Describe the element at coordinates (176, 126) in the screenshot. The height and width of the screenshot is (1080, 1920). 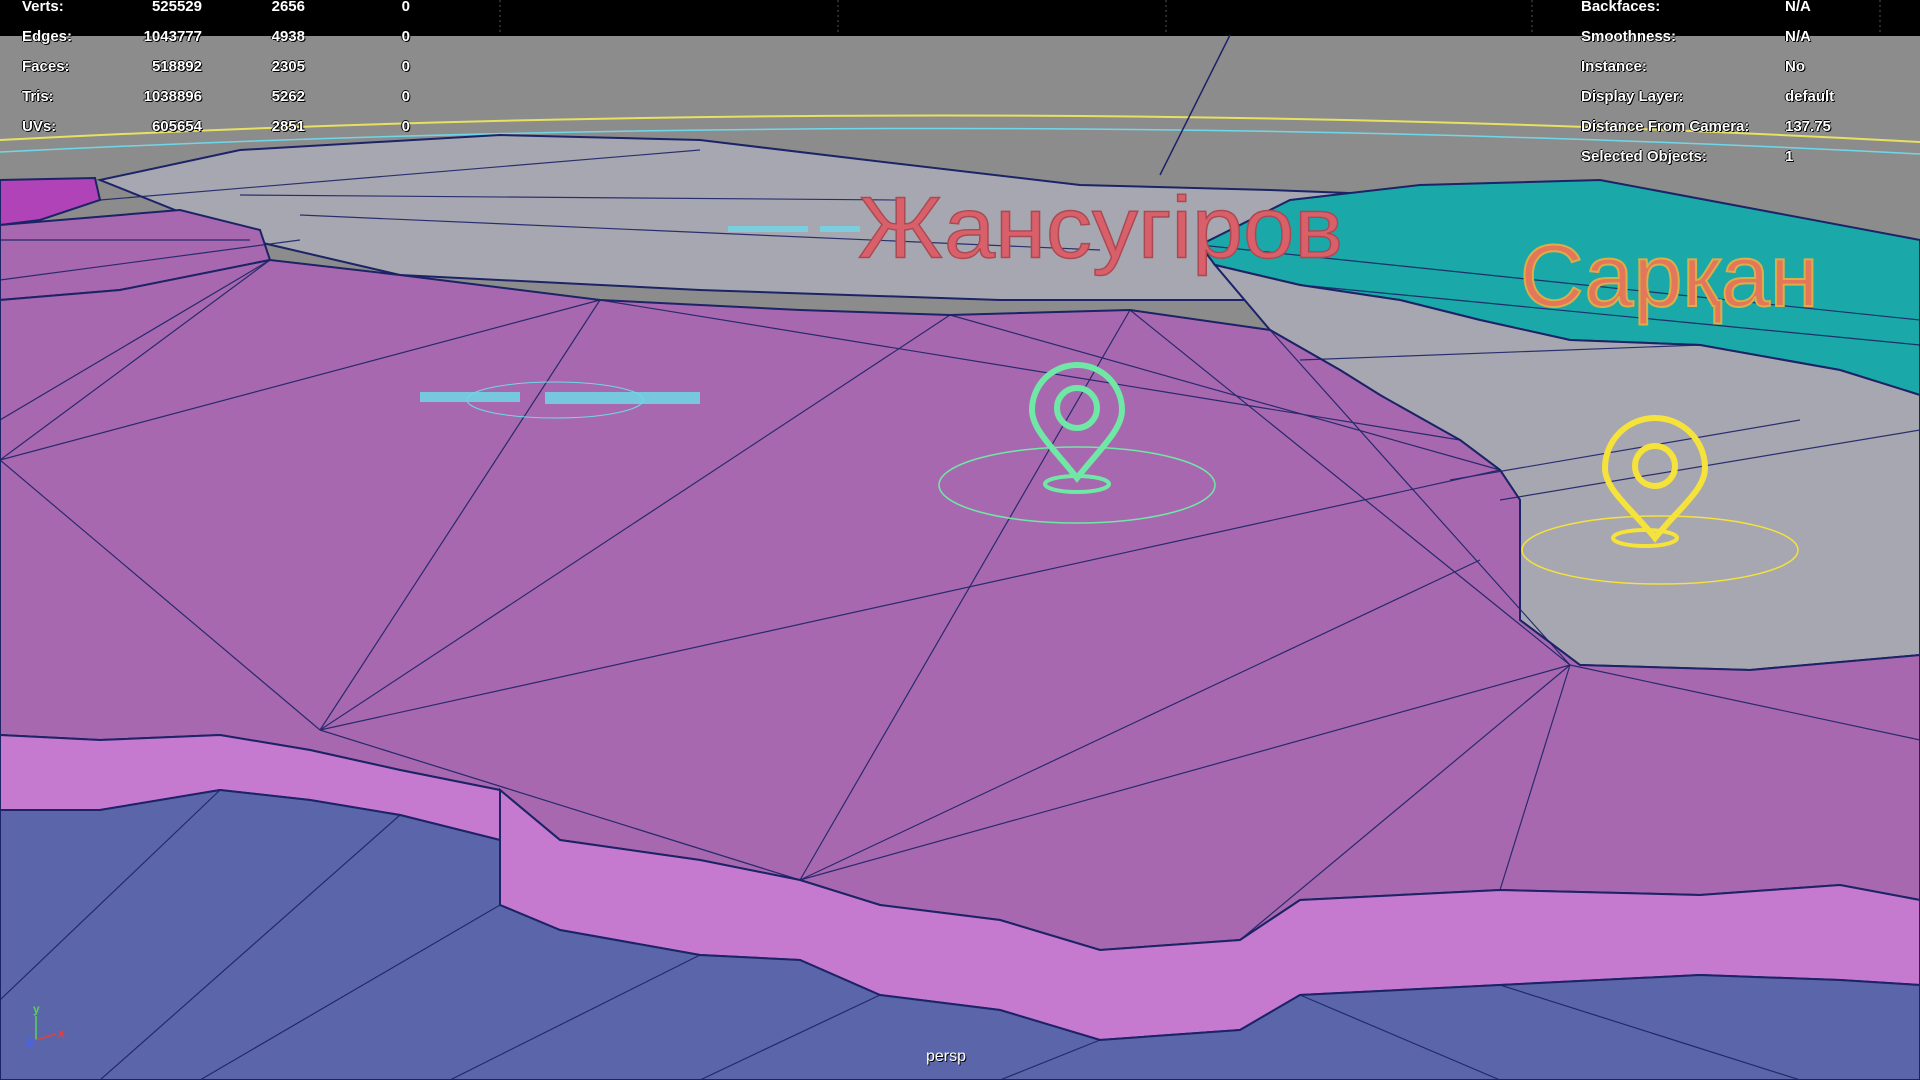
I see `hud-stat-value: 605654` at that location.